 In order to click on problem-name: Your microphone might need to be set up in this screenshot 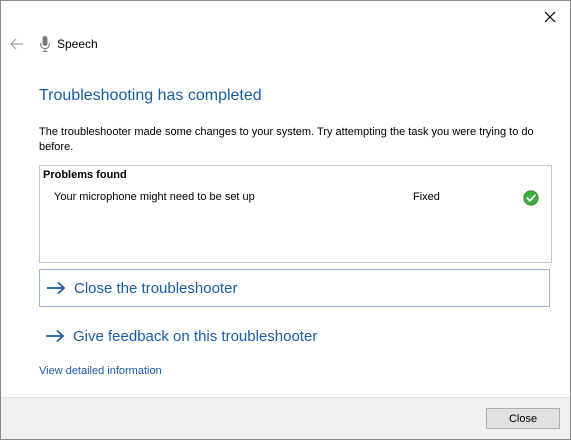, I will do `click(154, 197)`.